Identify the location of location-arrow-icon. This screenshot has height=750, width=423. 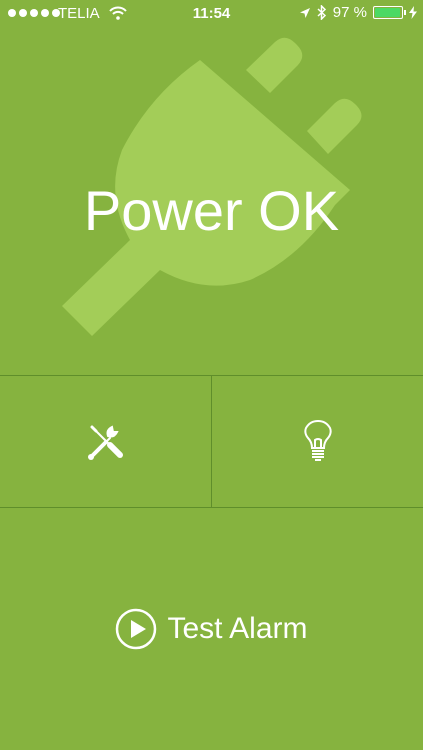
(304, 12).